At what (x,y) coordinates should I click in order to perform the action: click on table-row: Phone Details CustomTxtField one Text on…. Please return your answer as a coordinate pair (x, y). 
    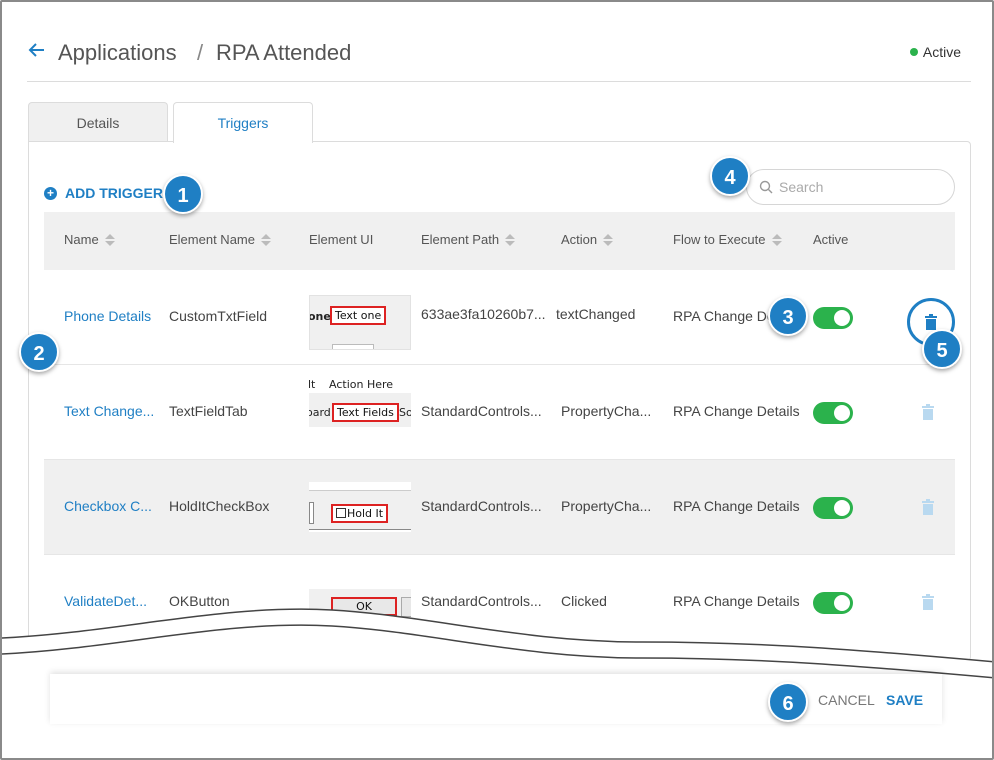
    Looking at the image, I should click on (499, 317).